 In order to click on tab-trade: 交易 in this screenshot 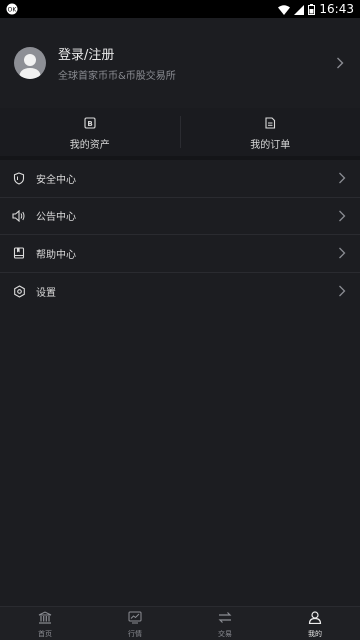, I will do `click(225, 623)`.